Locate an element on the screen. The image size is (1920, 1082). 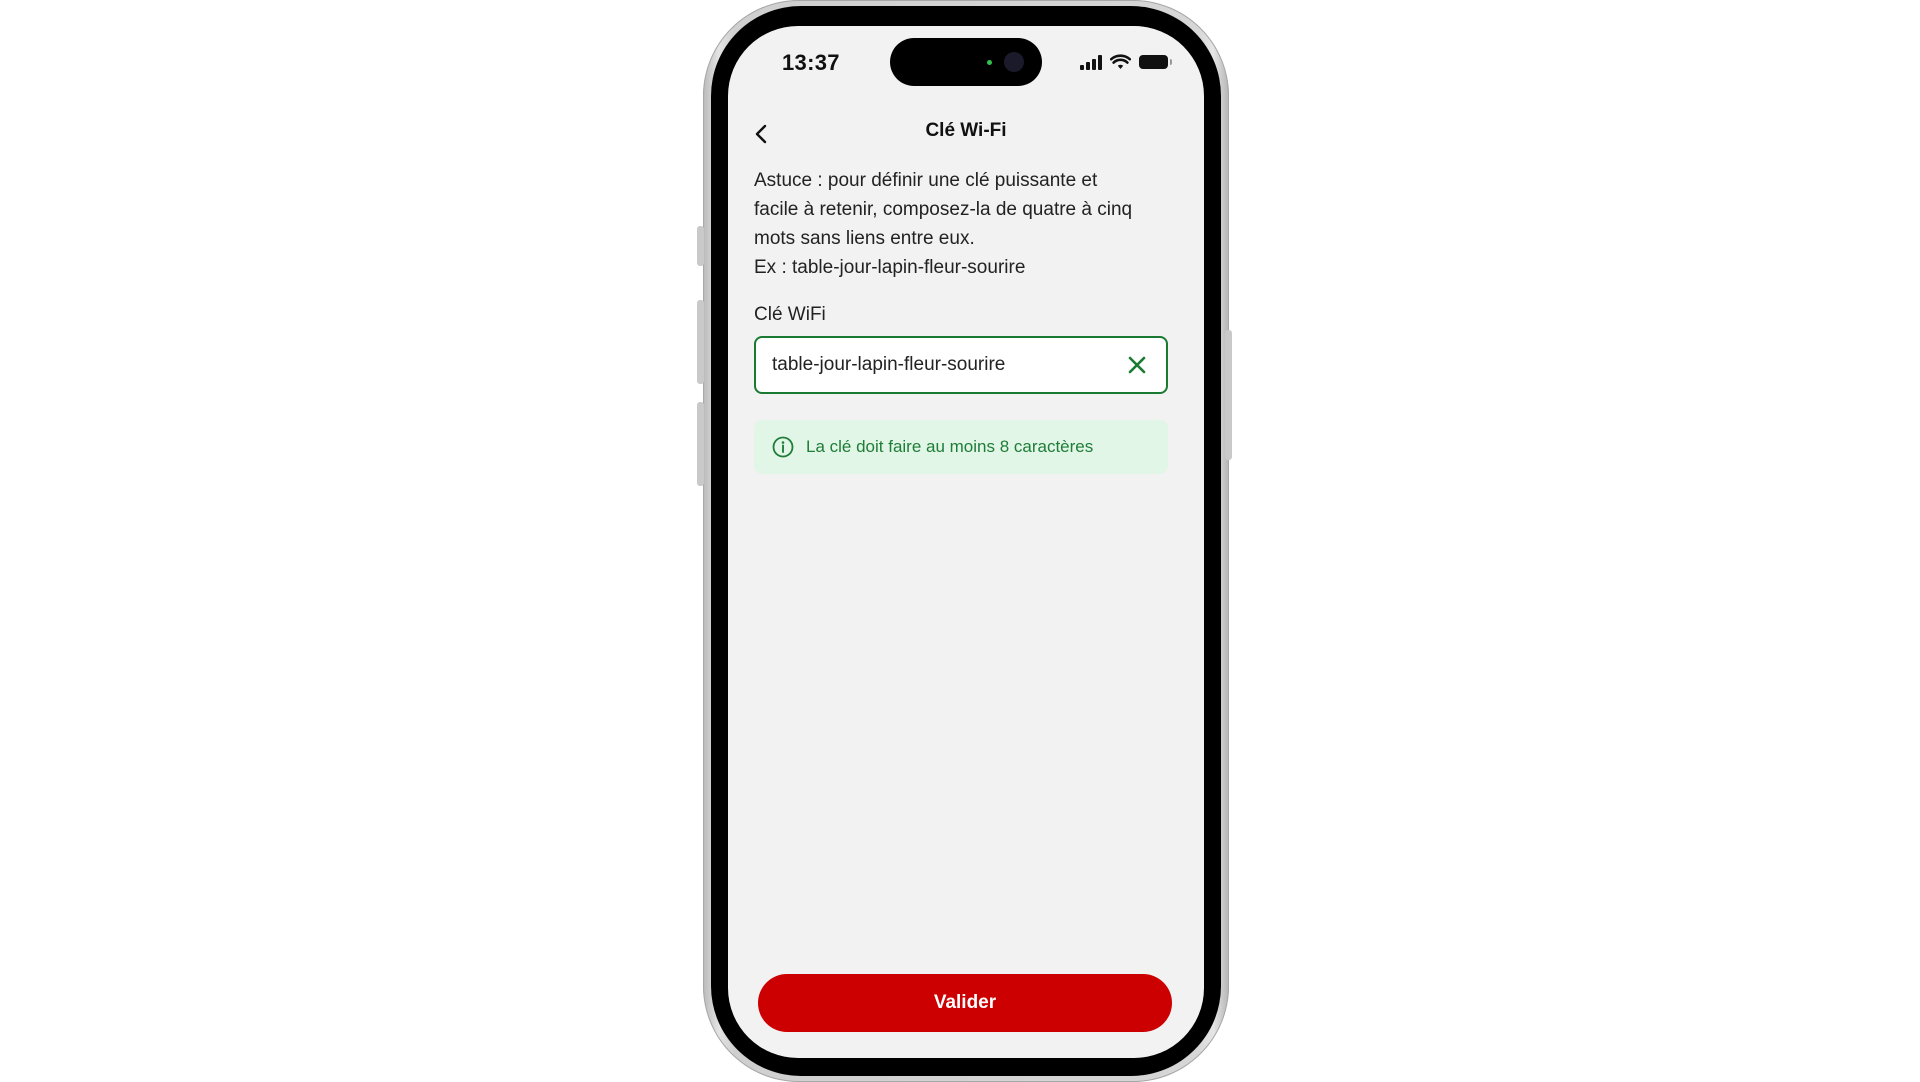
info-message: La clé doit faire au moins 8 caractères is located at coordinates (950, 446).